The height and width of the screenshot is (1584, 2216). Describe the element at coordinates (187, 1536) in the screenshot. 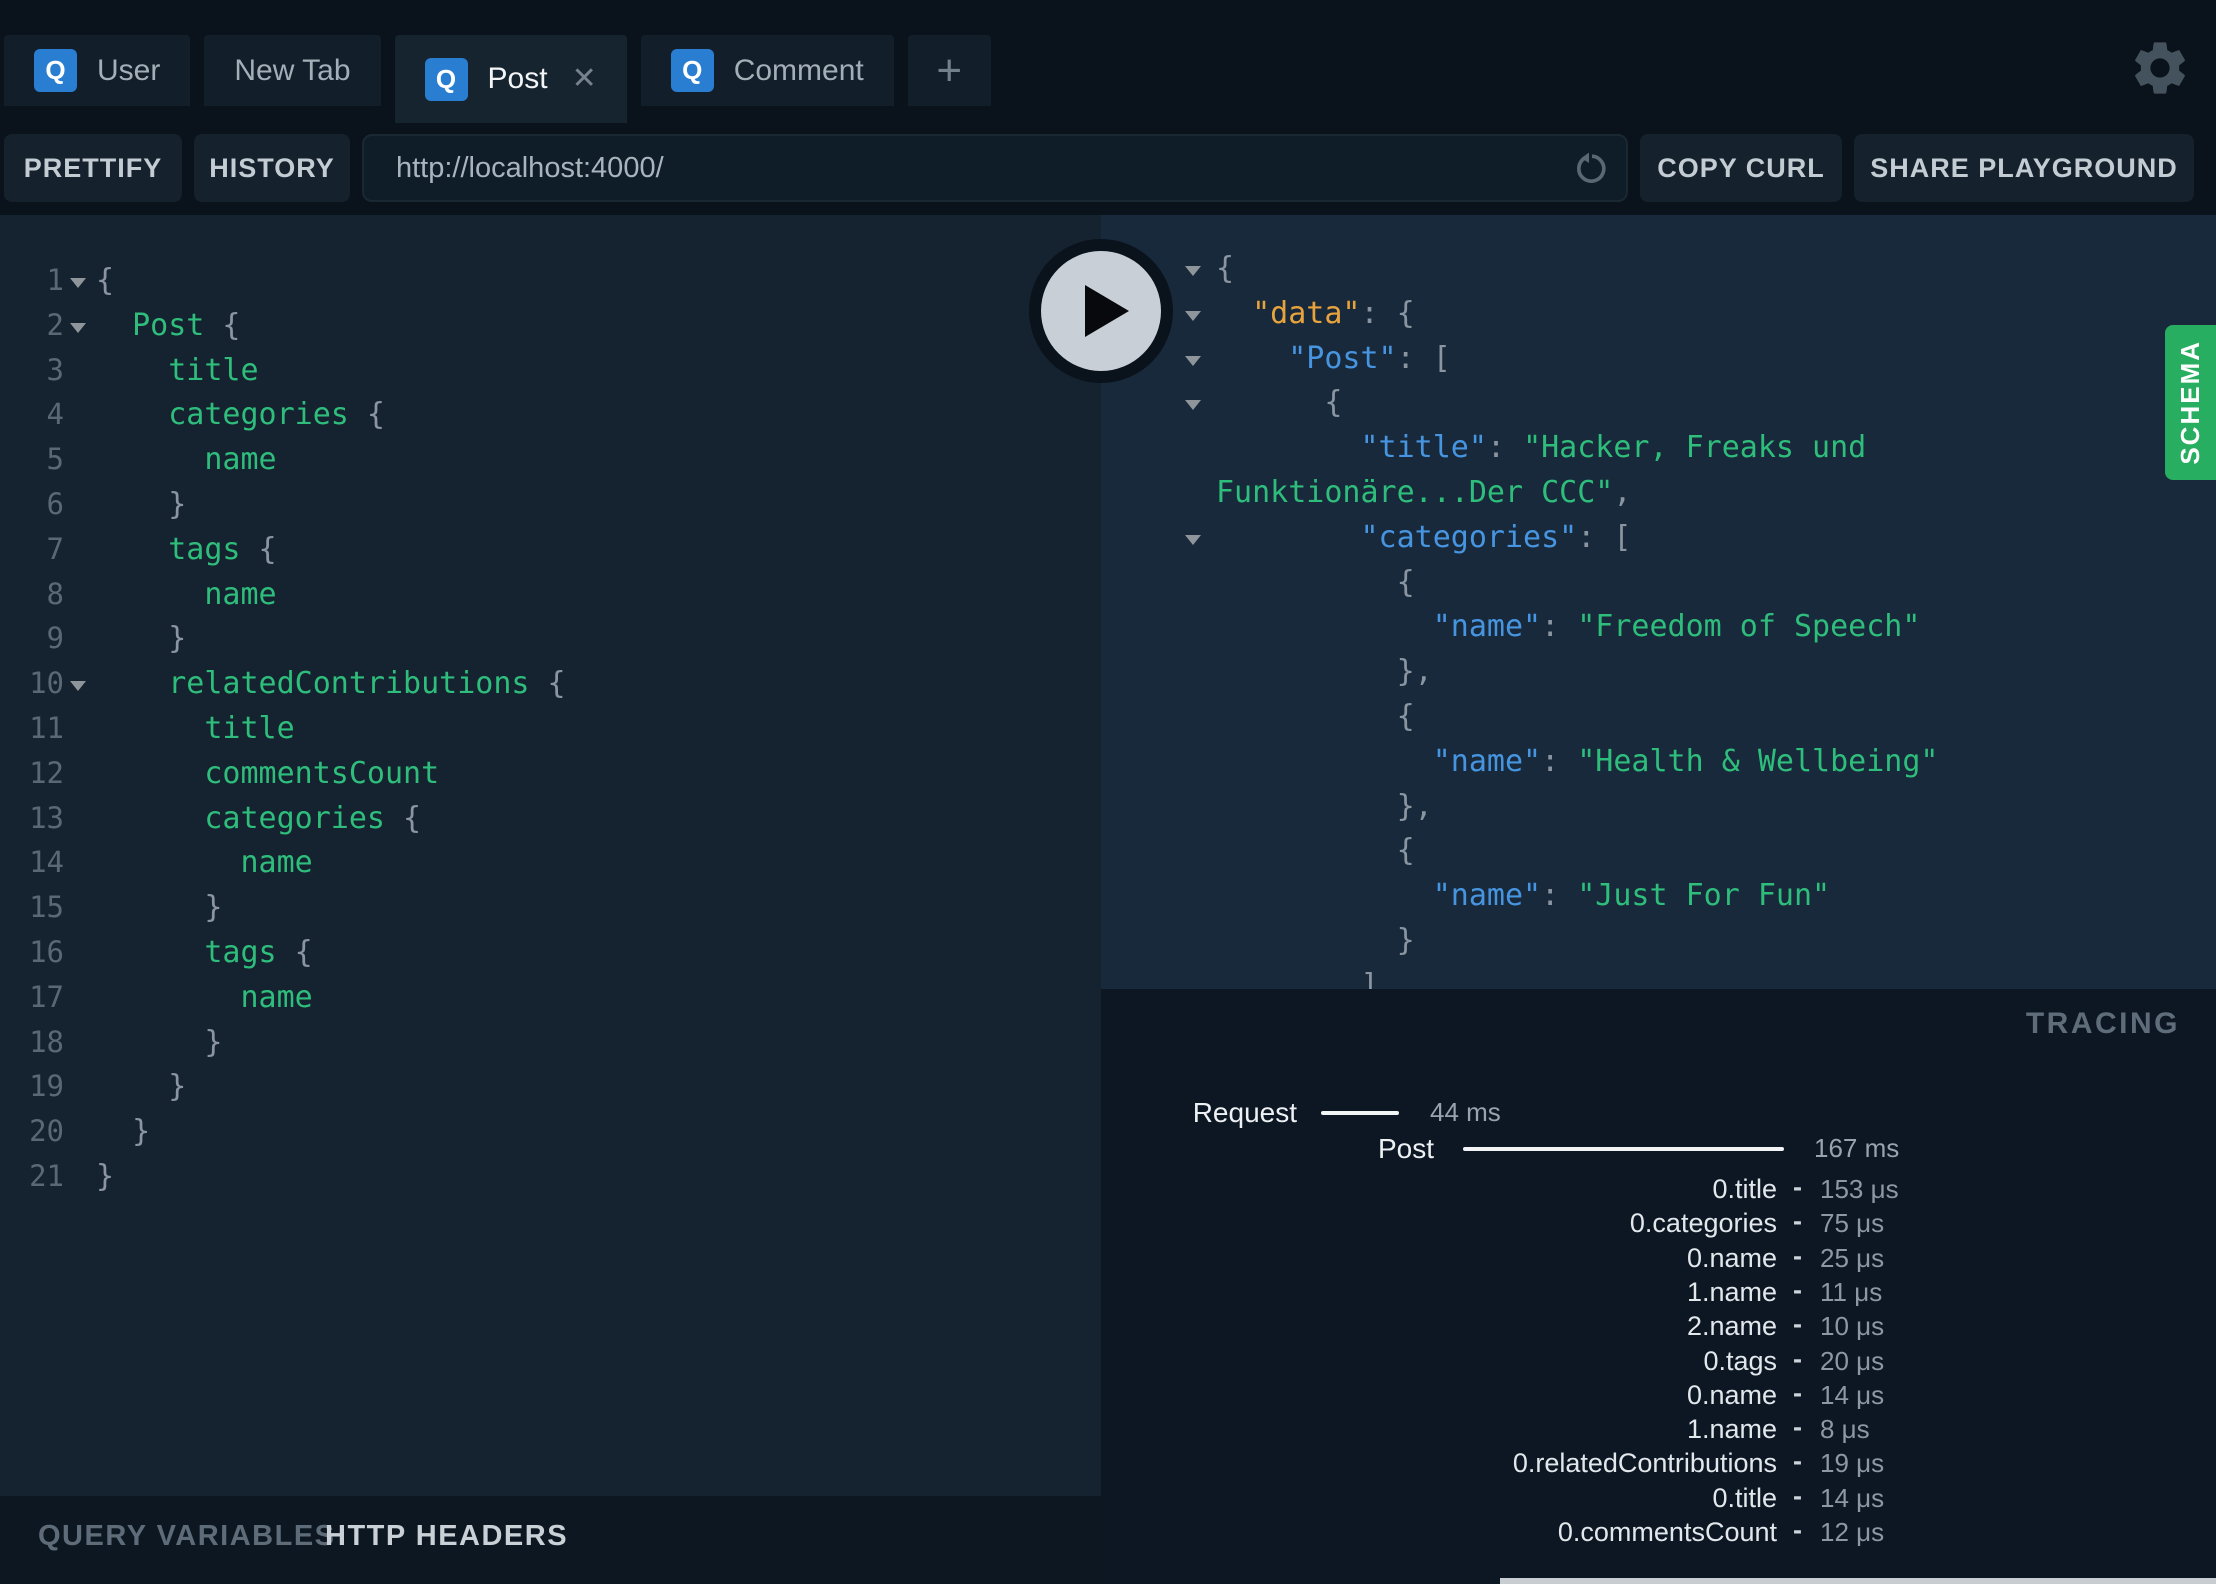

I see `query-variables-tab: QUERY VARIABLES` at that location.